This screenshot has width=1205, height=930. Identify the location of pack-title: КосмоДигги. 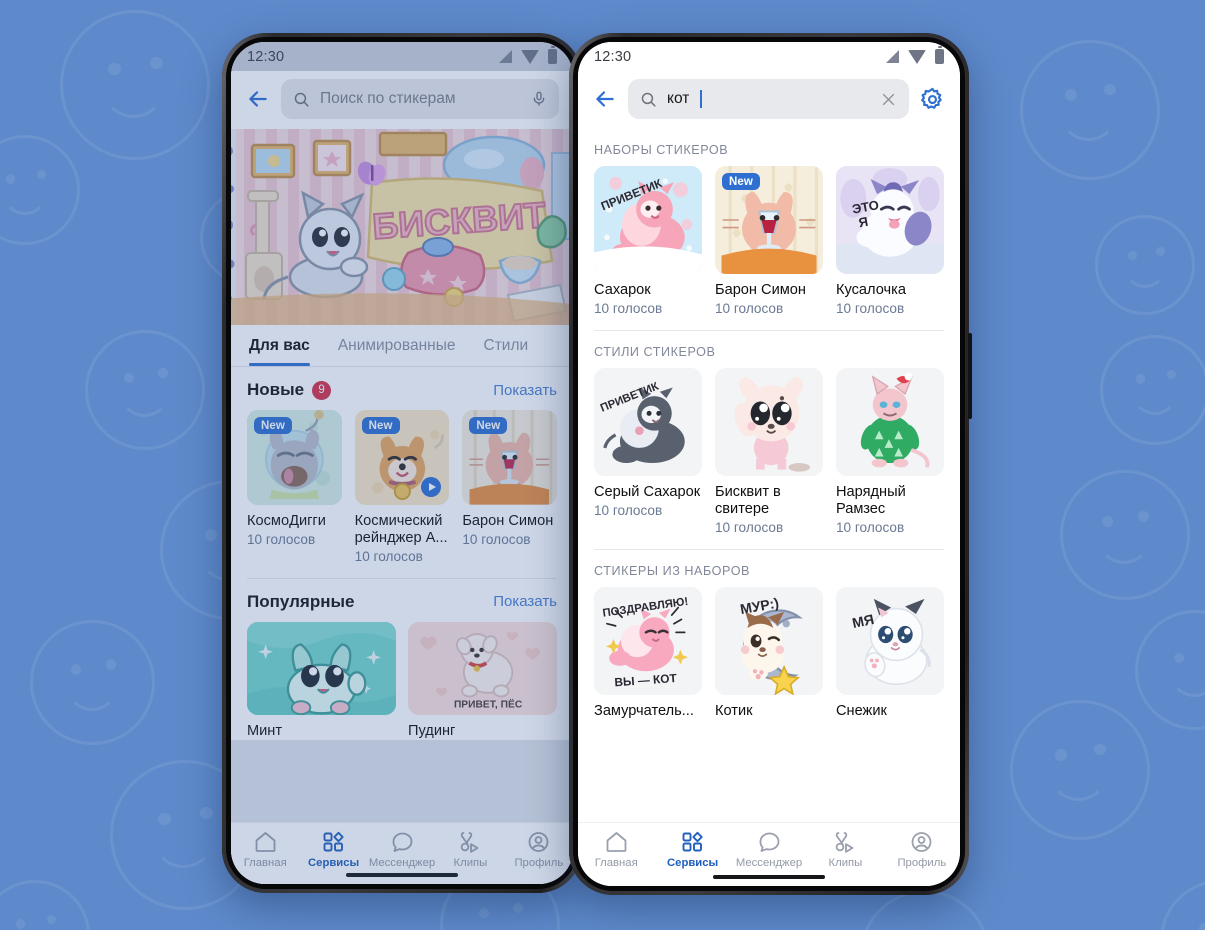
(286, 520).